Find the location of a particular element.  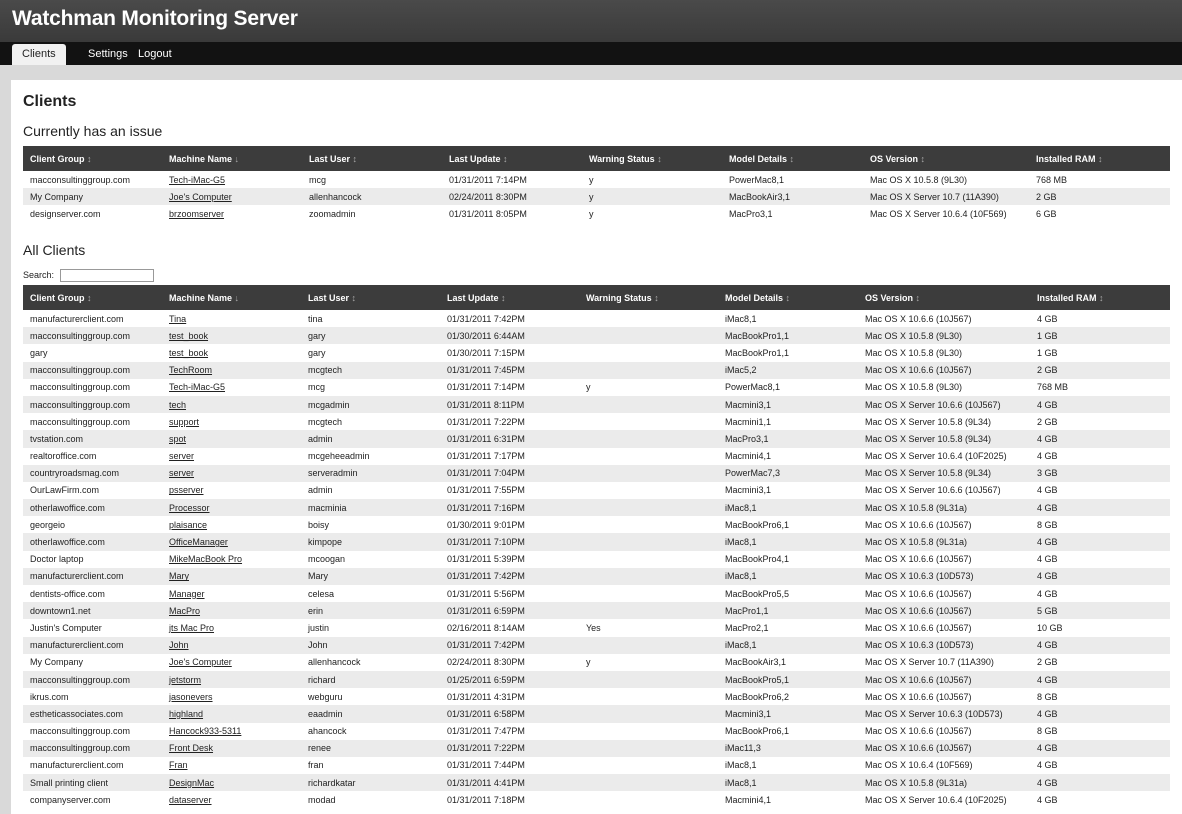

machine-name-link: Front Desk is located at coordinates (191, 748).